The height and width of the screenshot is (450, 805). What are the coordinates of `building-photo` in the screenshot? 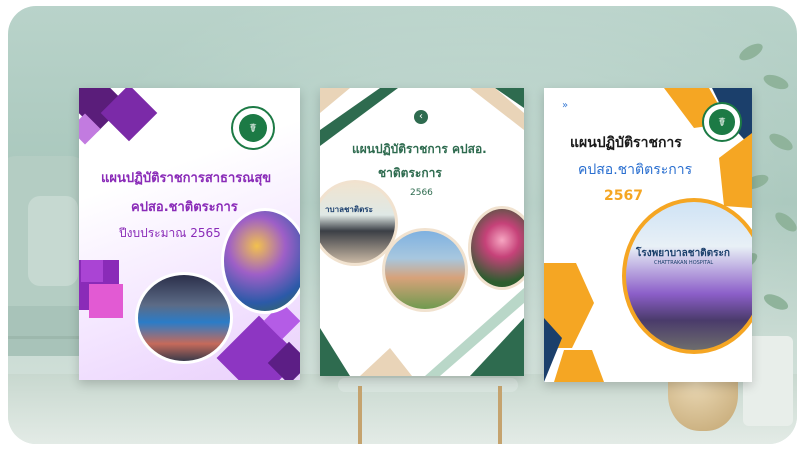 It's located at (425, 270).